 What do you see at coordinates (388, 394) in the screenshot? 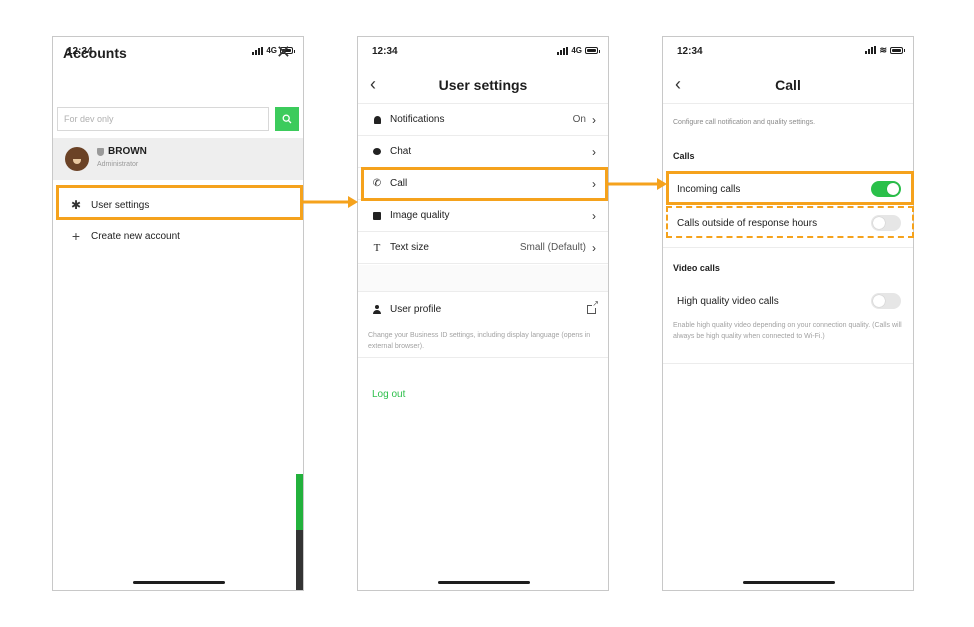
I see `logout-link: Log out` at bounding box center [388, 394].